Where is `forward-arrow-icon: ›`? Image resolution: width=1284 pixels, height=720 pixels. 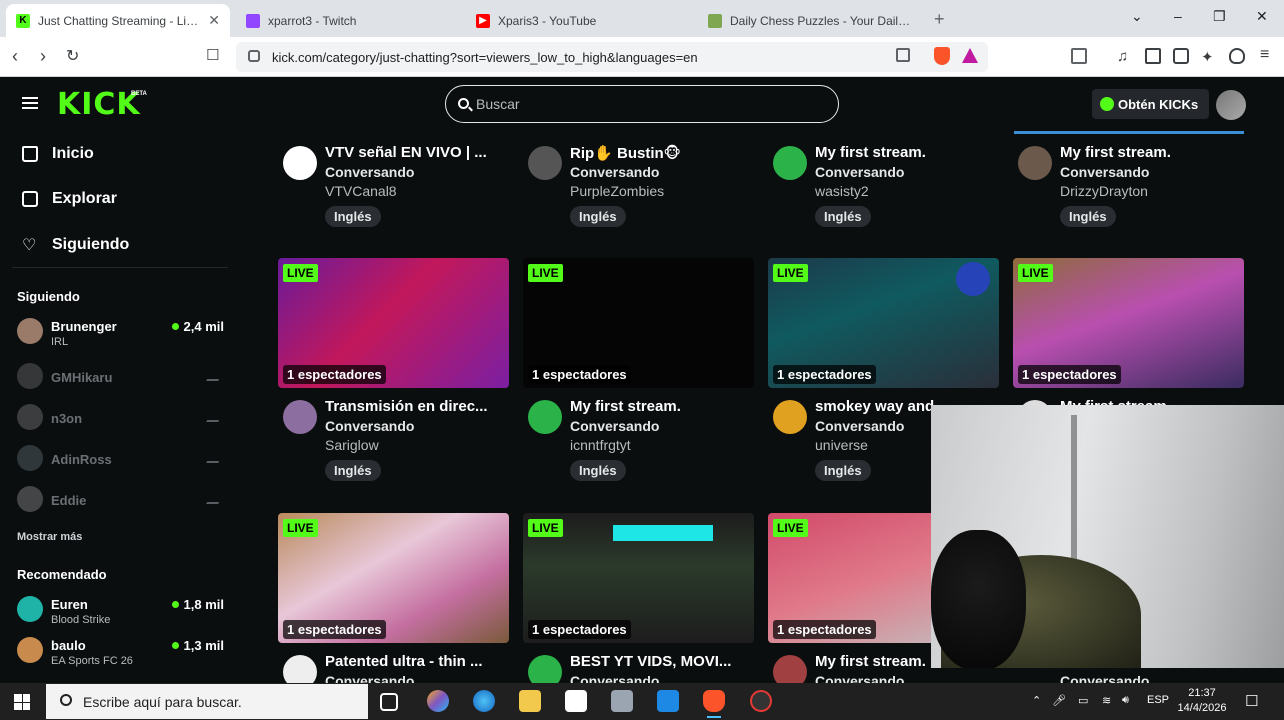
forward-arrow-icon: › is located at coordinates (43, 56).